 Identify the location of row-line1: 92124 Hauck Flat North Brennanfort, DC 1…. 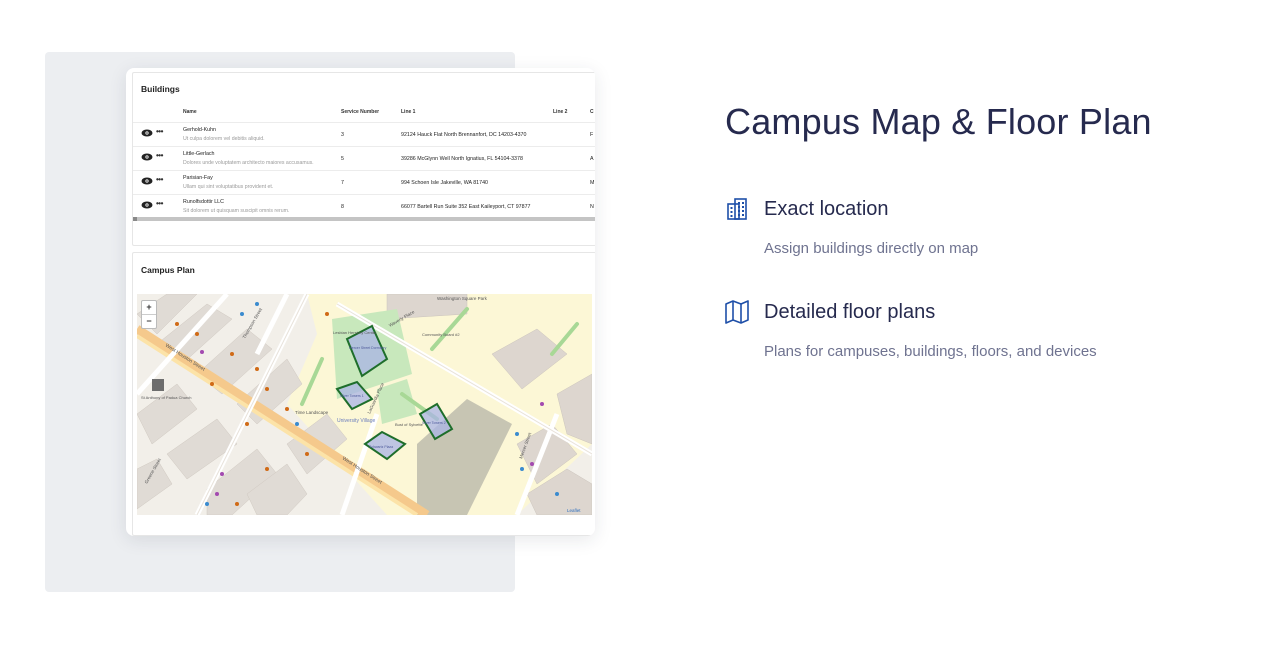
(464, 135).